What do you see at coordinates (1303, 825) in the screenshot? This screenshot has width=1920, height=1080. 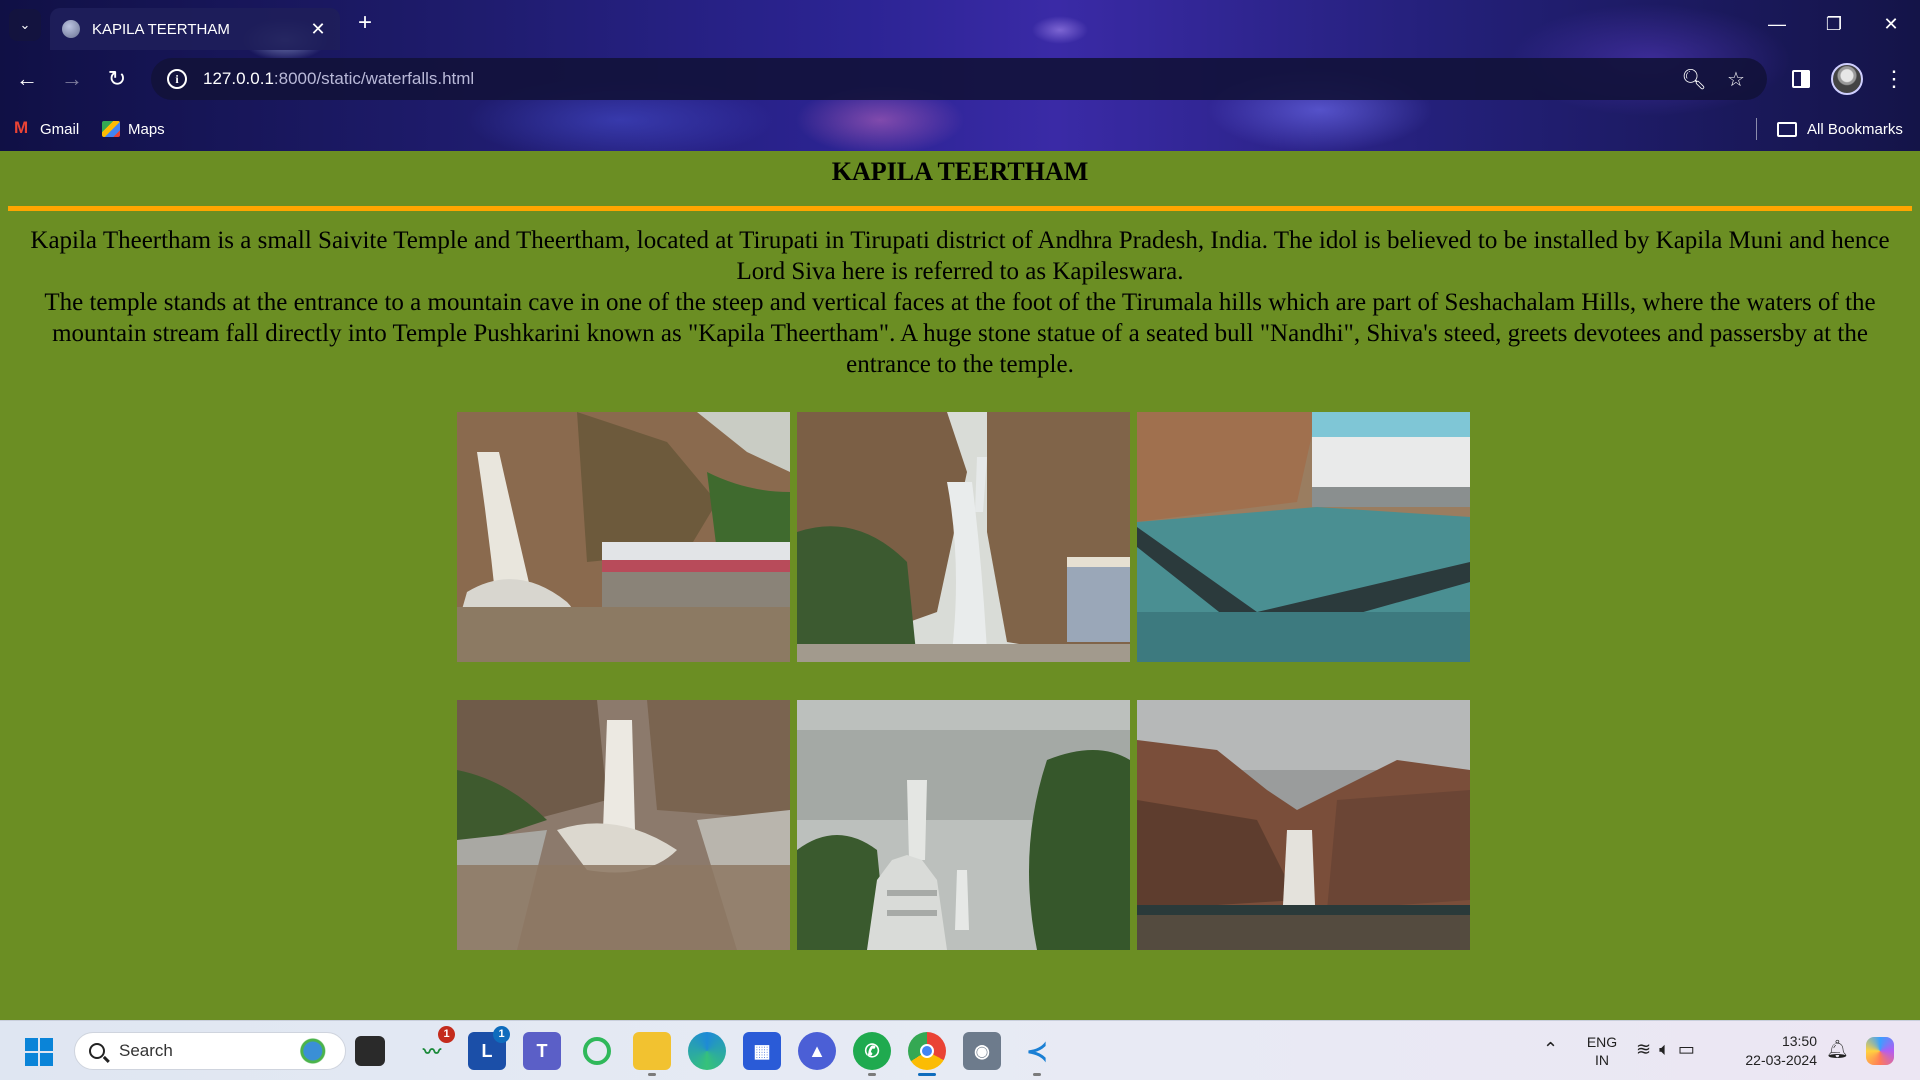 I see `photo-waterfall-under-cloudy-sky` at bounding box center [1303, 825].